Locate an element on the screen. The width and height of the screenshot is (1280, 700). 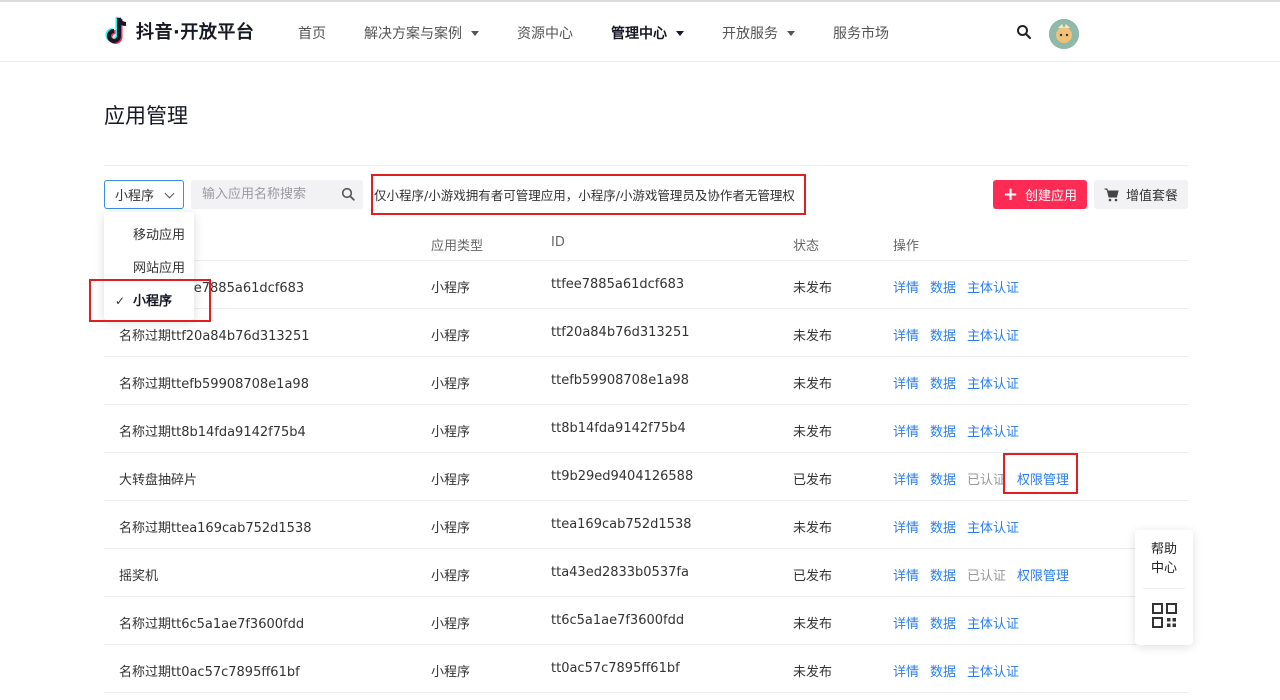
nav-item-2: 资源中心 is located at coordinates (545, 33).